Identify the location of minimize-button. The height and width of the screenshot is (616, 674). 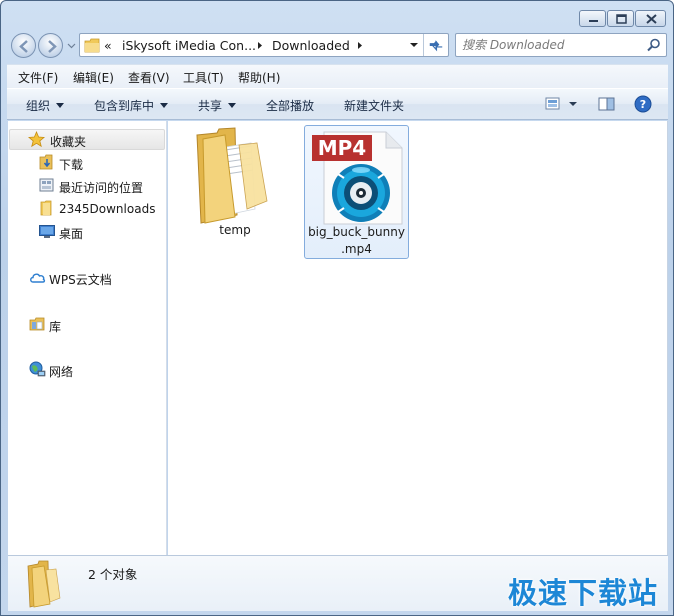
(592, 18).